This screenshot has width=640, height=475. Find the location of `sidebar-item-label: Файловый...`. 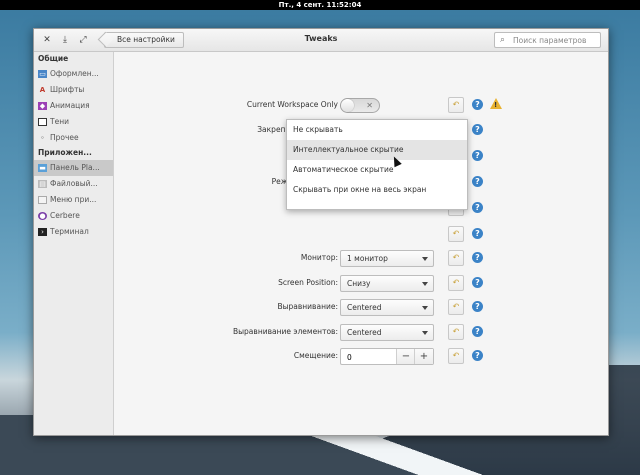

sidebar-item-label: Файловый... is located at coordinates (74, 183).